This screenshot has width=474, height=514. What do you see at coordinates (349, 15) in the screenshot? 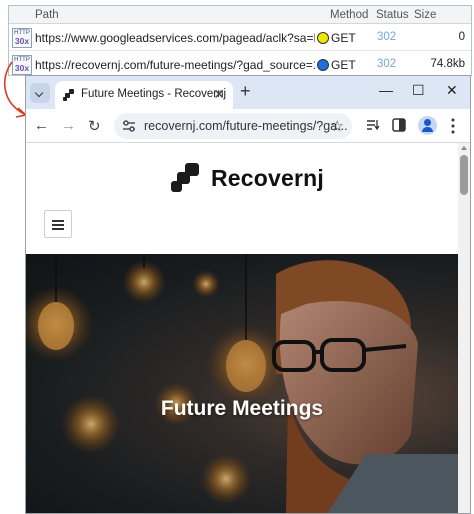
I see `column-header-method: Method` at bounding box center [349, 15].